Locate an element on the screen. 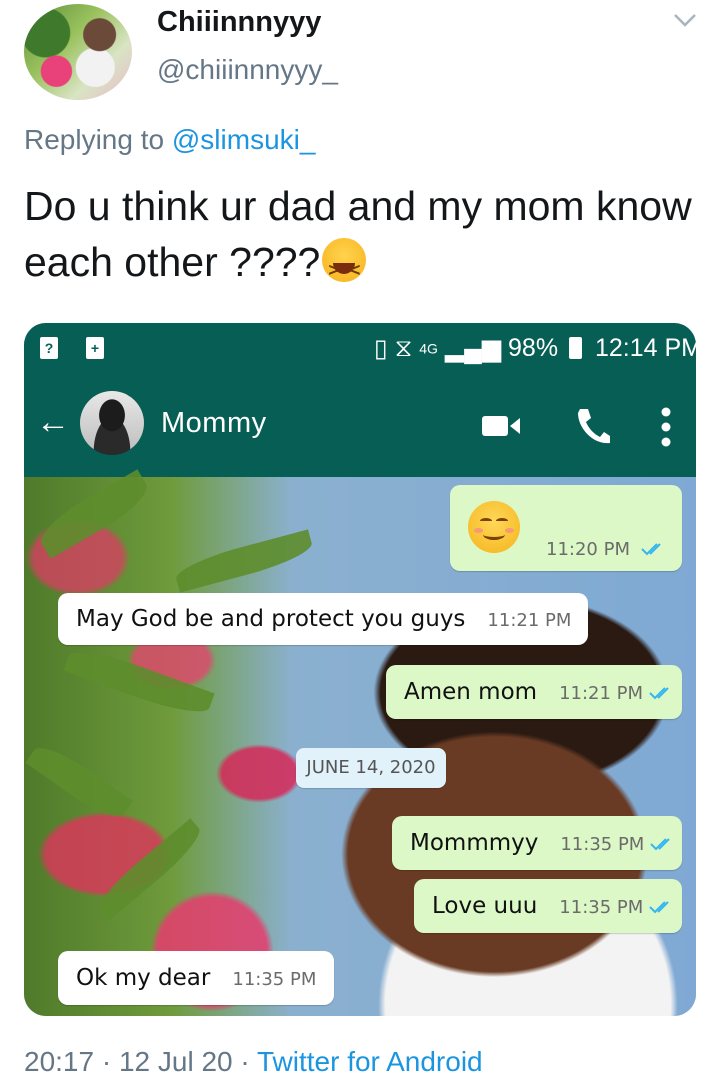 The height and width of the screenshot is (1085, 720). status-bar: ? + ▯ ⧖ 4G ▂▄▆ 98% 12:14 PM is located at coordinates (360, 347).